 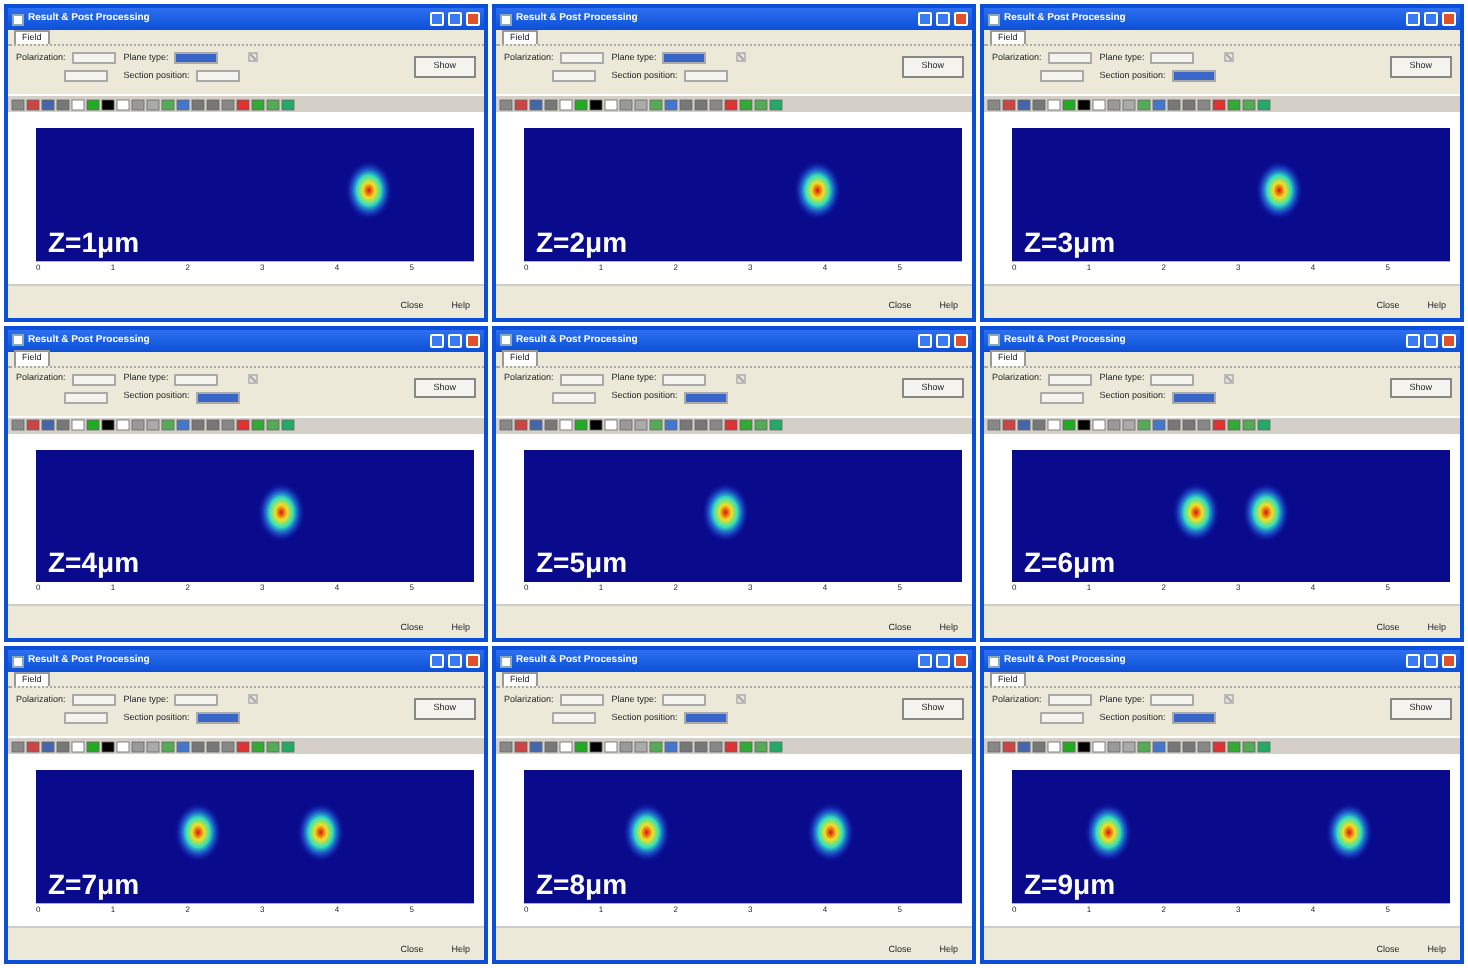 What do you see at coordinates (1070, 562) in the screenshot?
I see `z-position-label: Z=6μm` at bounding box center [1070, 562].